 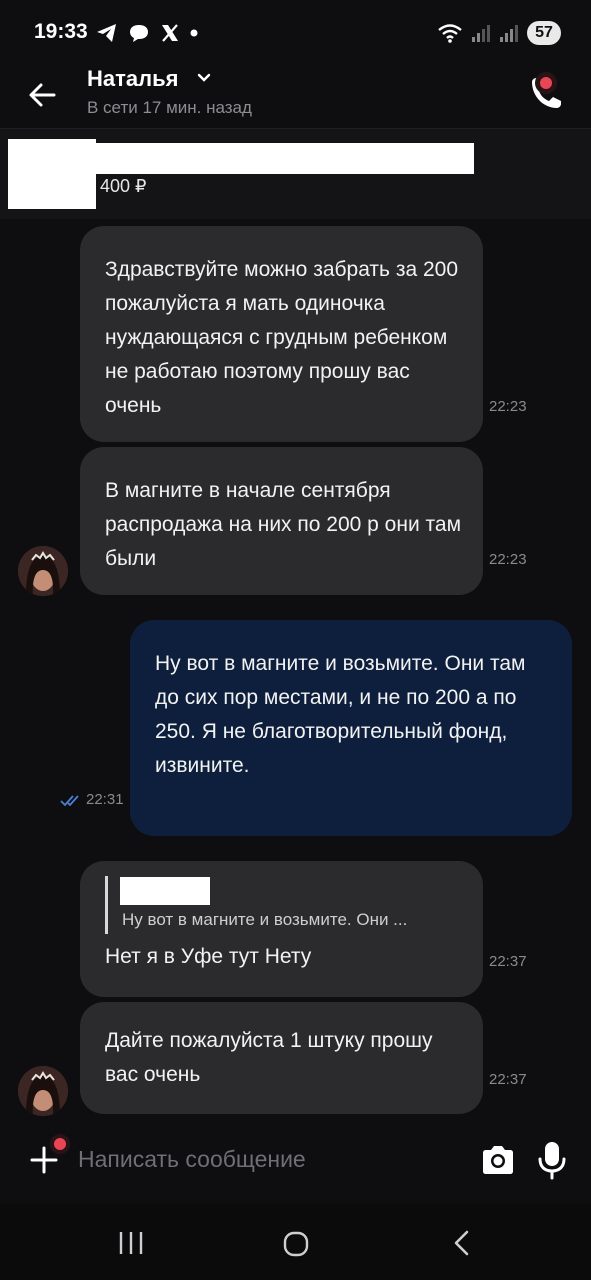 I want to click on chevron-left-icon, so click(x=461, y=1243).